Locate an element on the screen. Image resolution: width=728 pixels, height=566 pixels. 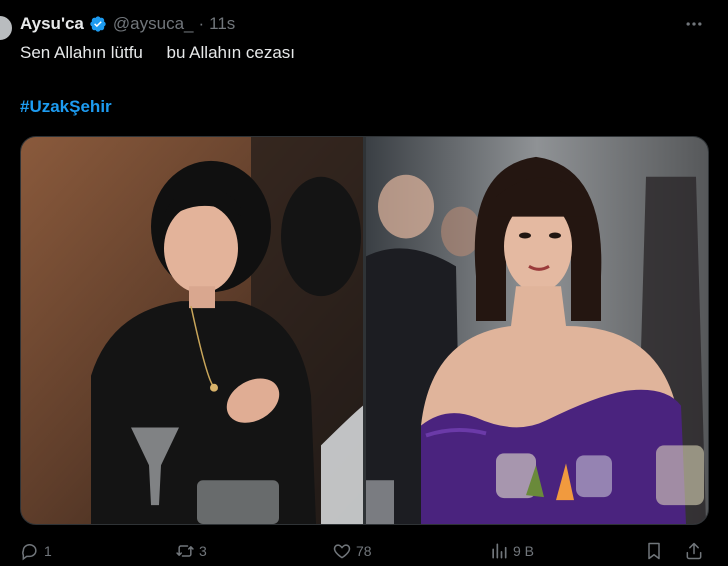
more-options-icon is located at coordinates (694, 24).